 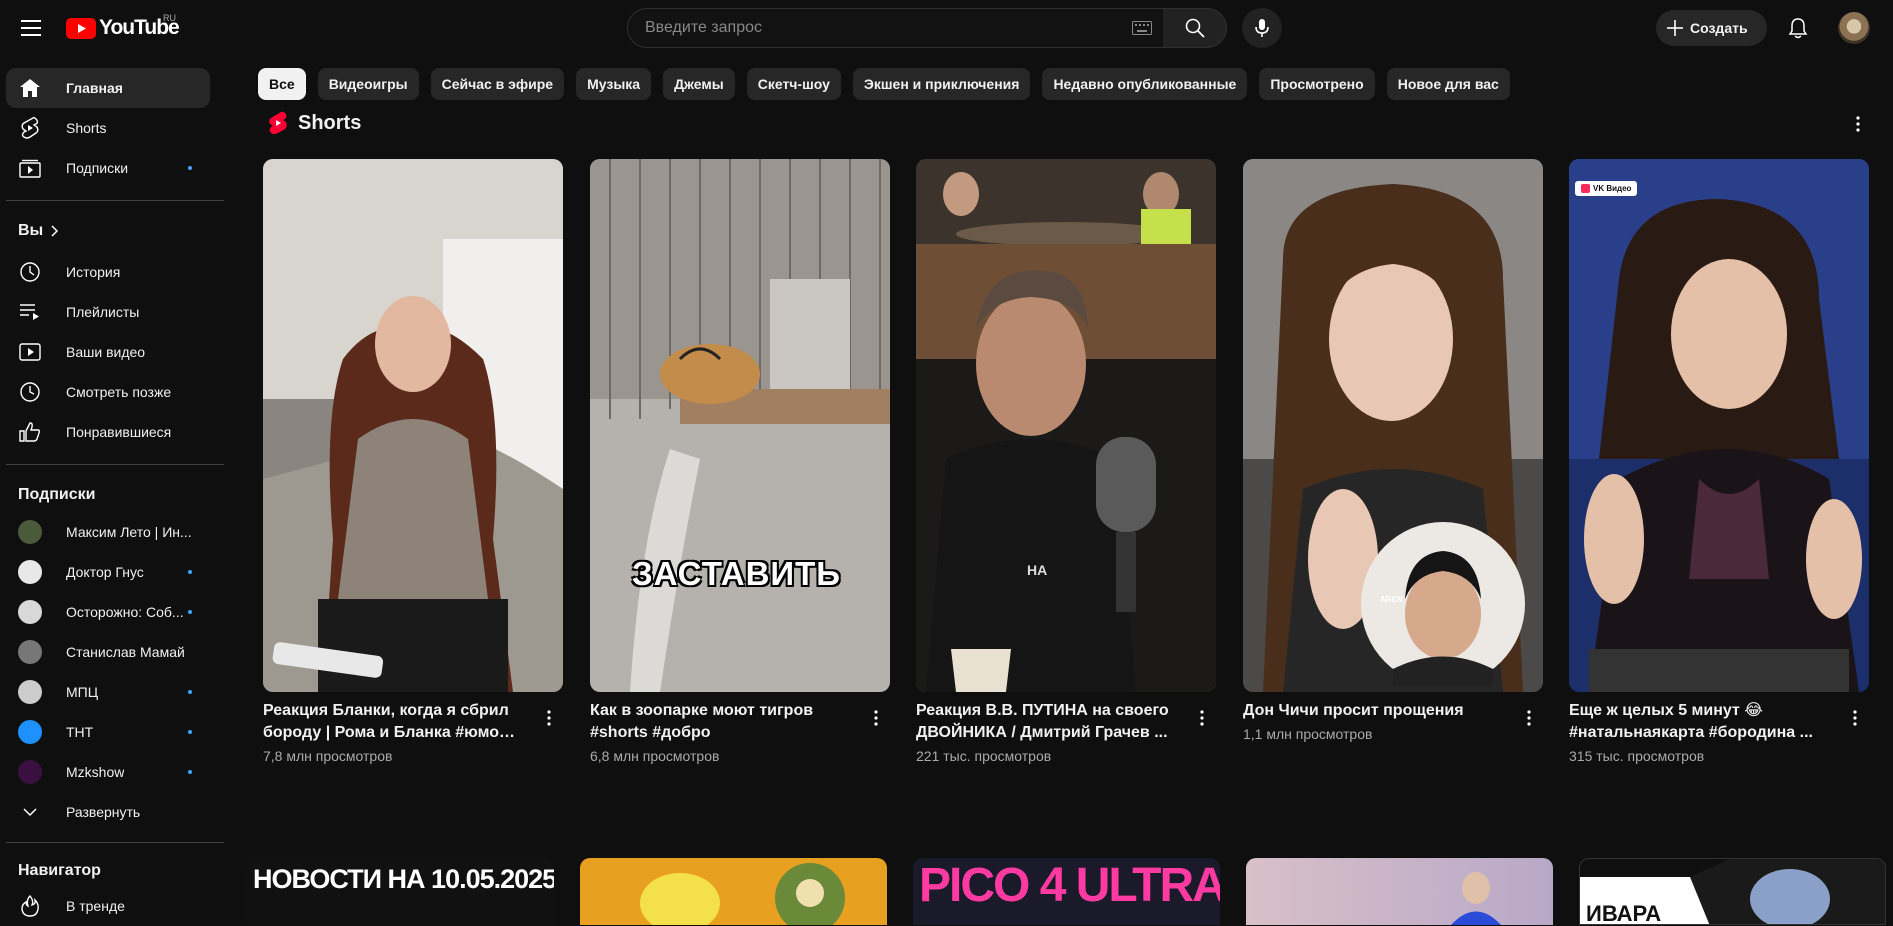 What do you see at coordinates (1624, 913) in the screenshot?
I see `thumbnail-caption: ИВАРА` at bounding box center [1624, 913].